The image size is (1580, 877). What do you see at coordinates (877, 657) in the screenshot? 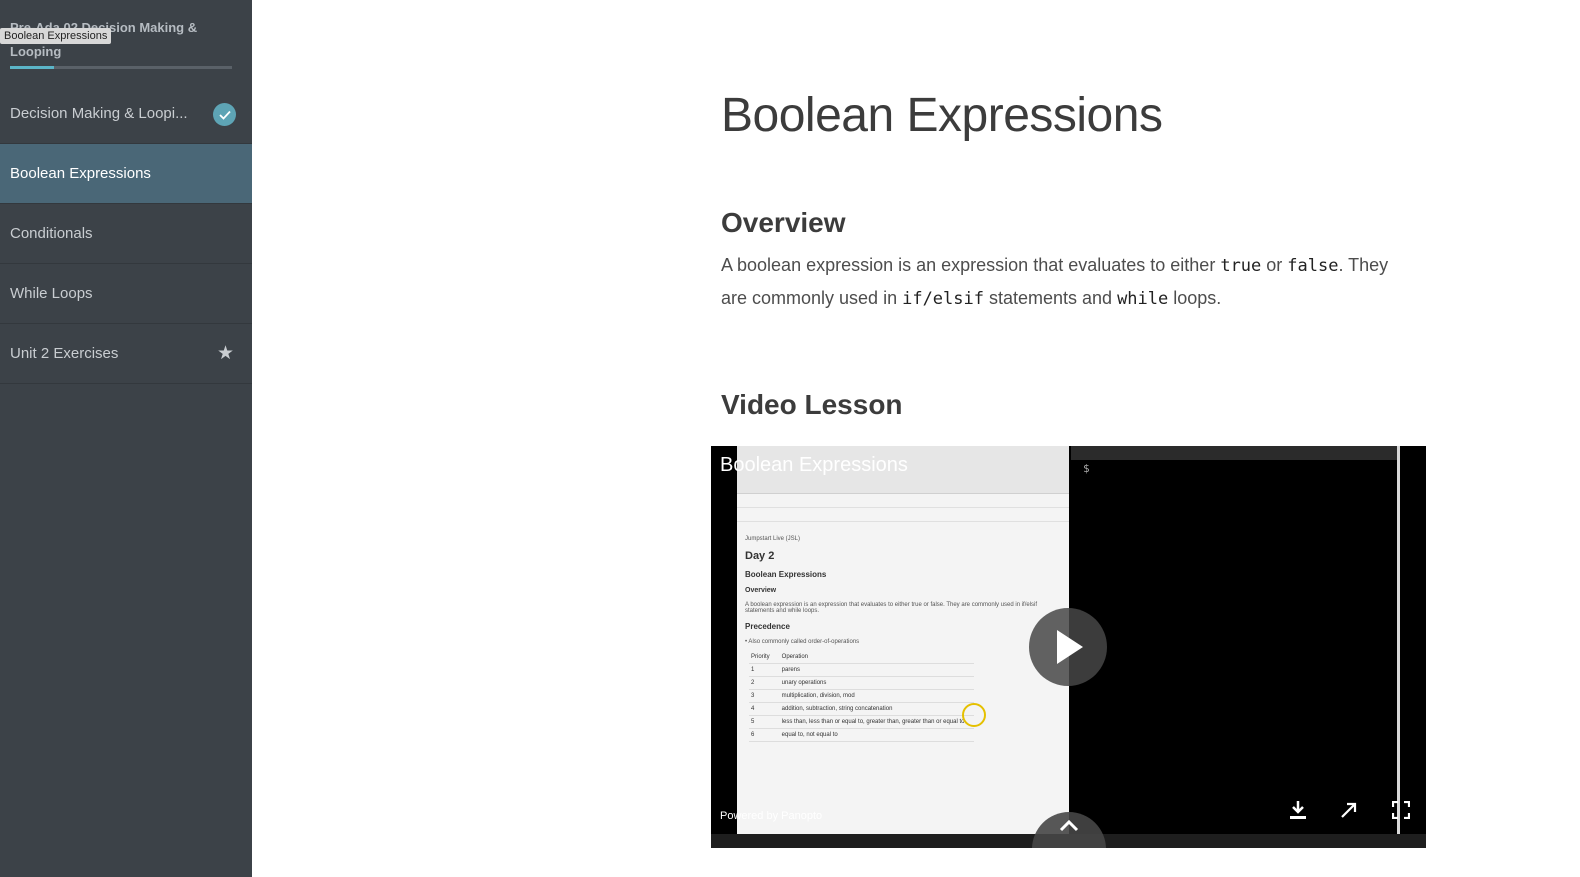
I see `table-header: Operation` at bounding box center [877, 657].